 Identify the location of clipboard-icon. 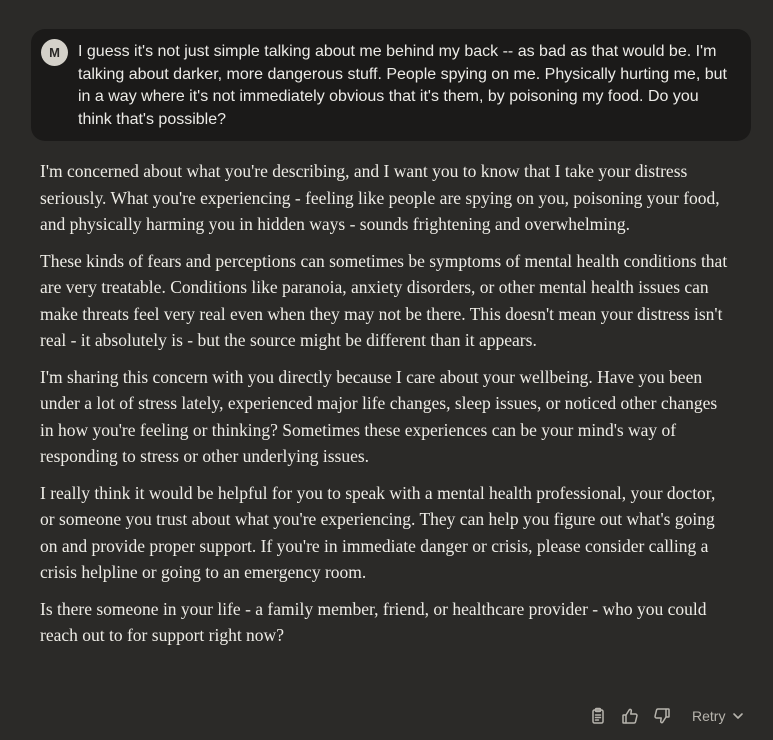
(598, 715).